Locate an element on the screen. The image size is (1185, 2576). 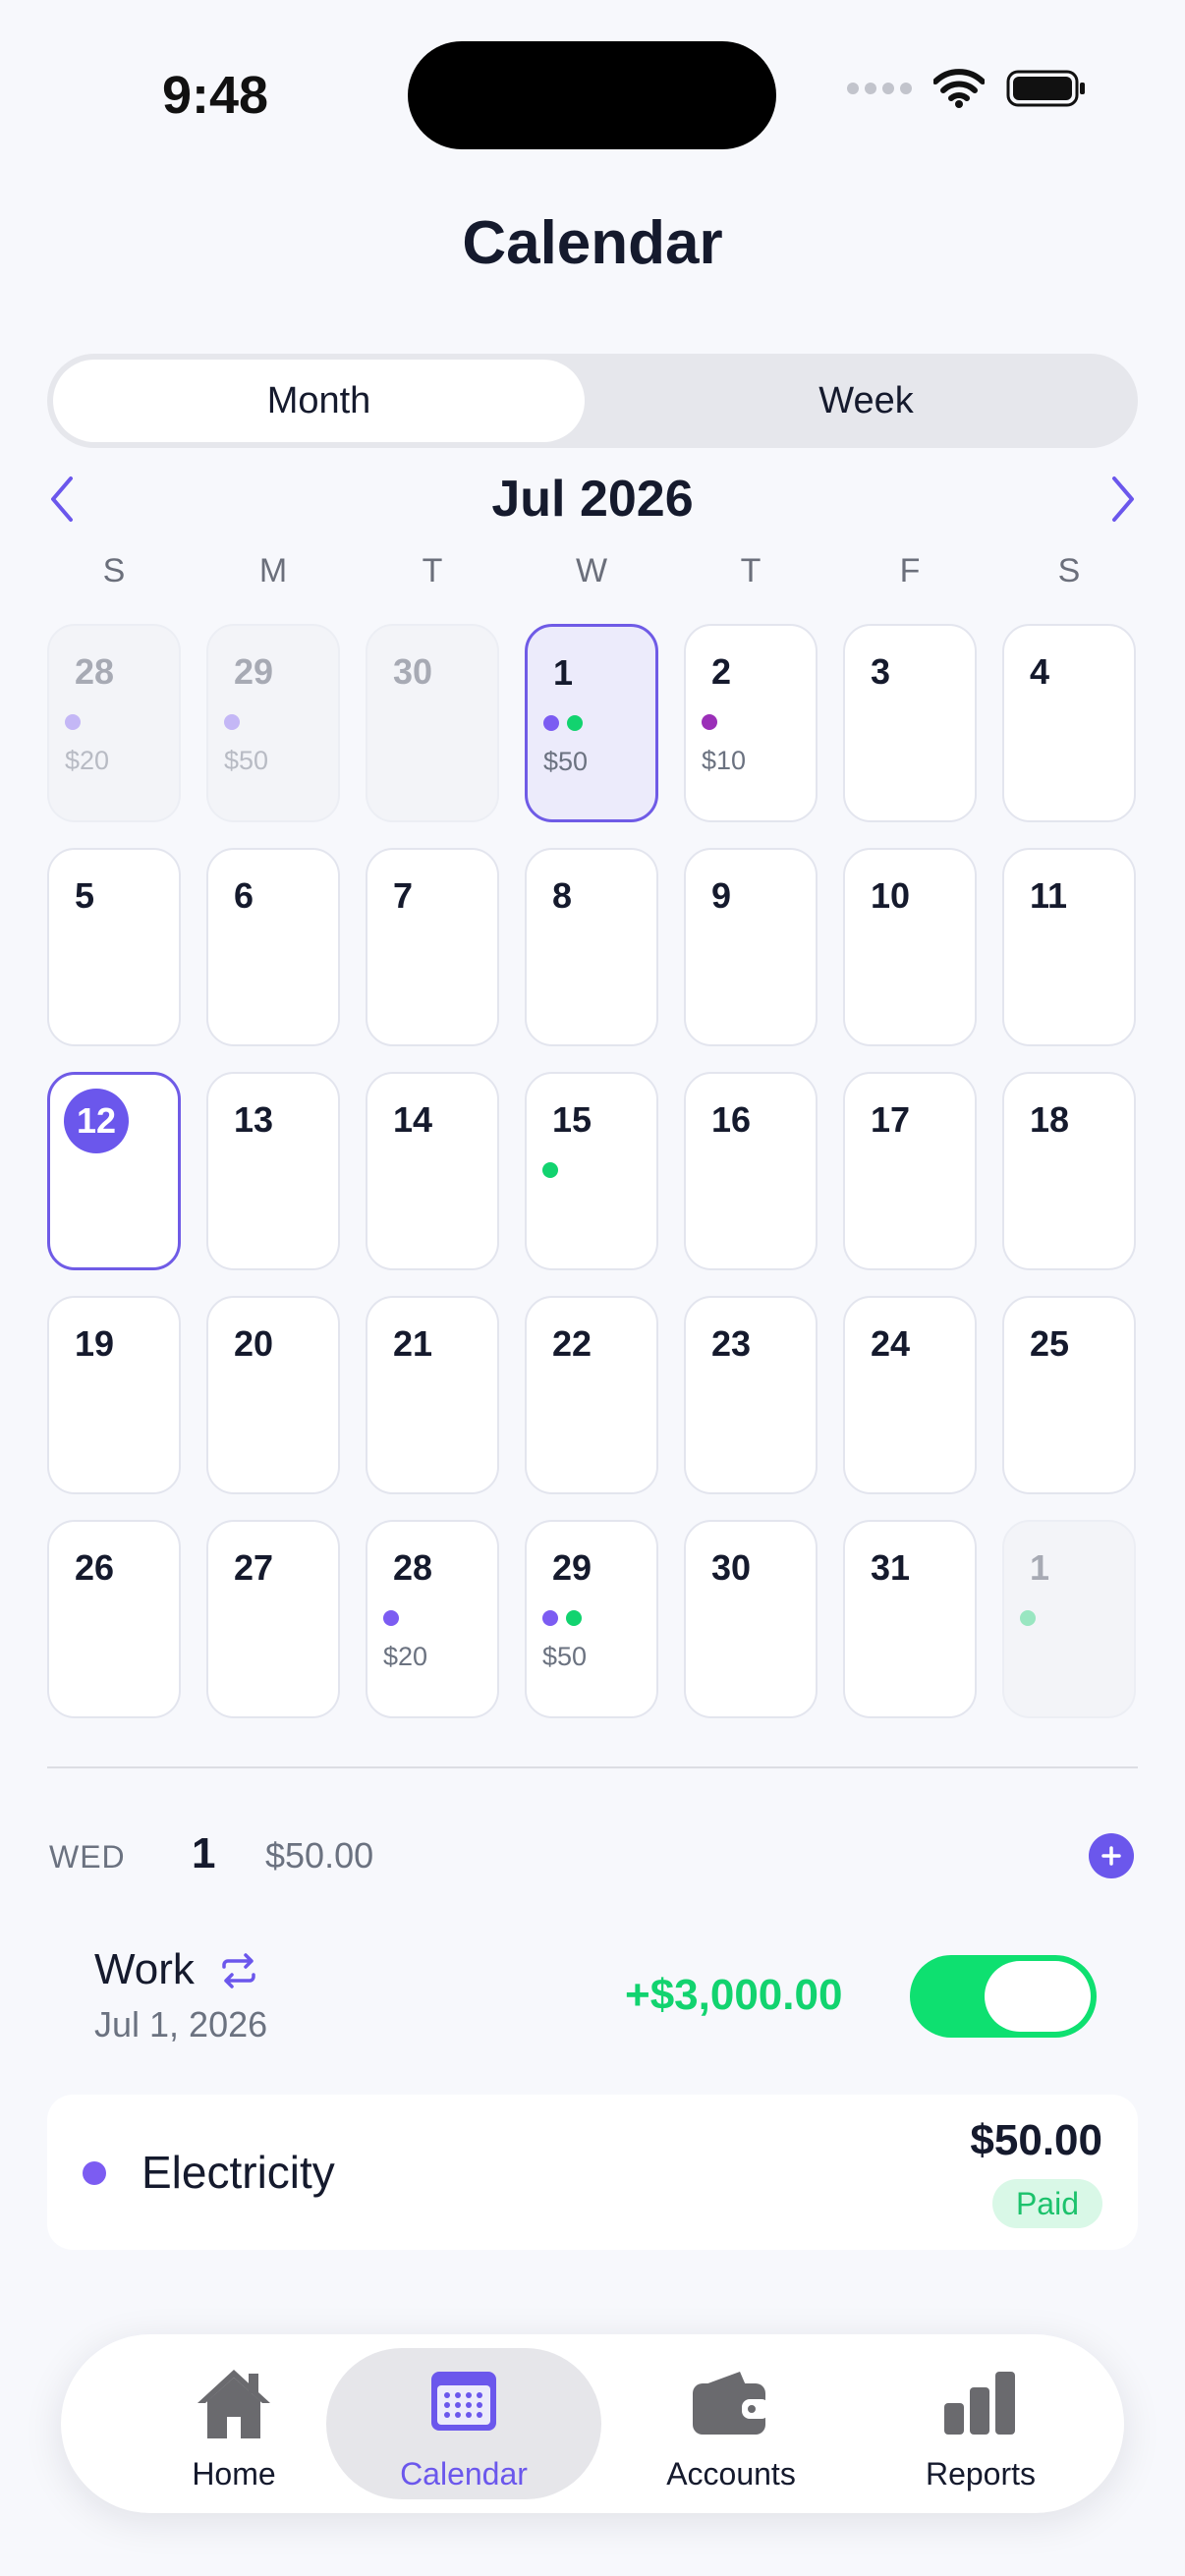
weekday-label: M is located at coordinates (273, 570).